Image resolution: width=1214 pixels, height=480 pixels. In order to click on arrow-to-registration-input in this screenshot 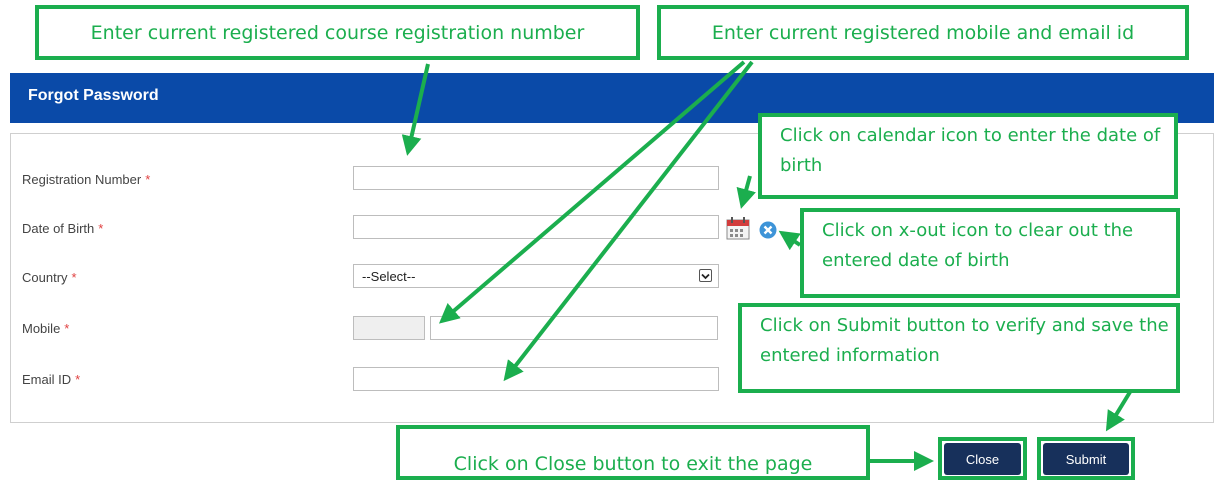, I will do `click(415, 109)`.